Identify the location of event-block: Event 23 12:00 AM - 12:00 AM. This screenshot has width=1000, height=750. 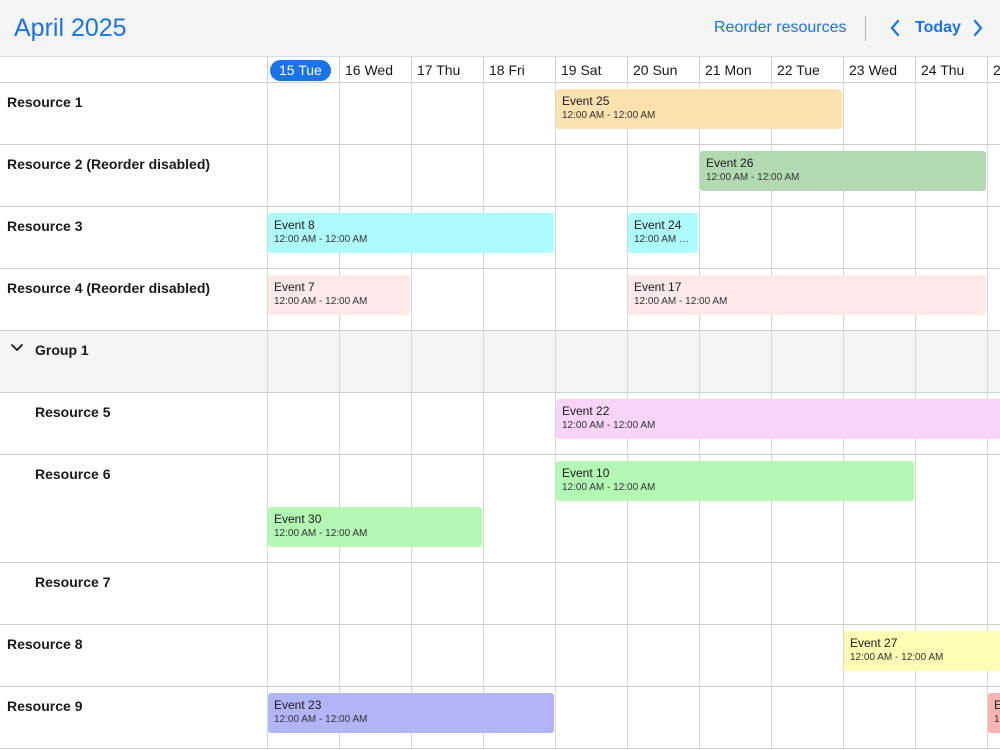
(411, 713).